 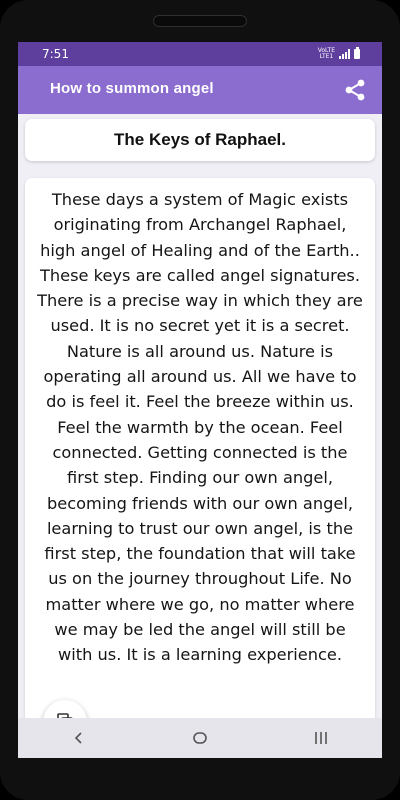 I want to click on lte-label: LTE1, so click(x=326, y=56).